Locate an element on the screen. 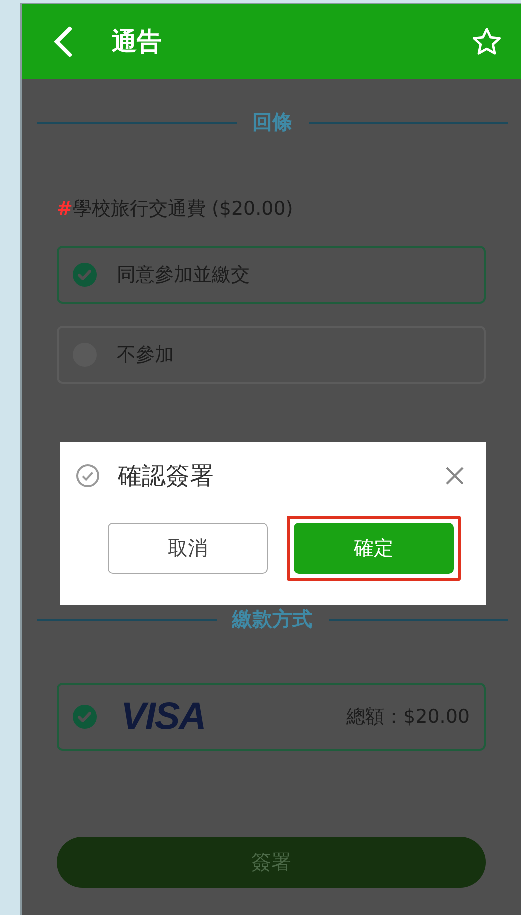 The height and width of the screenshot is (915, 521). star-icon is located at coordinates (487, 42).